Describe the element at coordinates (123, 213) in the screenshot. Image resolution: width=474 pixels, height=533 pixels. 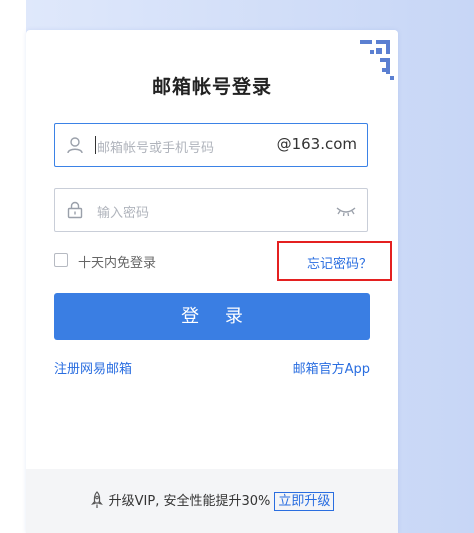
I see `password-placeholder: 输入密码` at that location.